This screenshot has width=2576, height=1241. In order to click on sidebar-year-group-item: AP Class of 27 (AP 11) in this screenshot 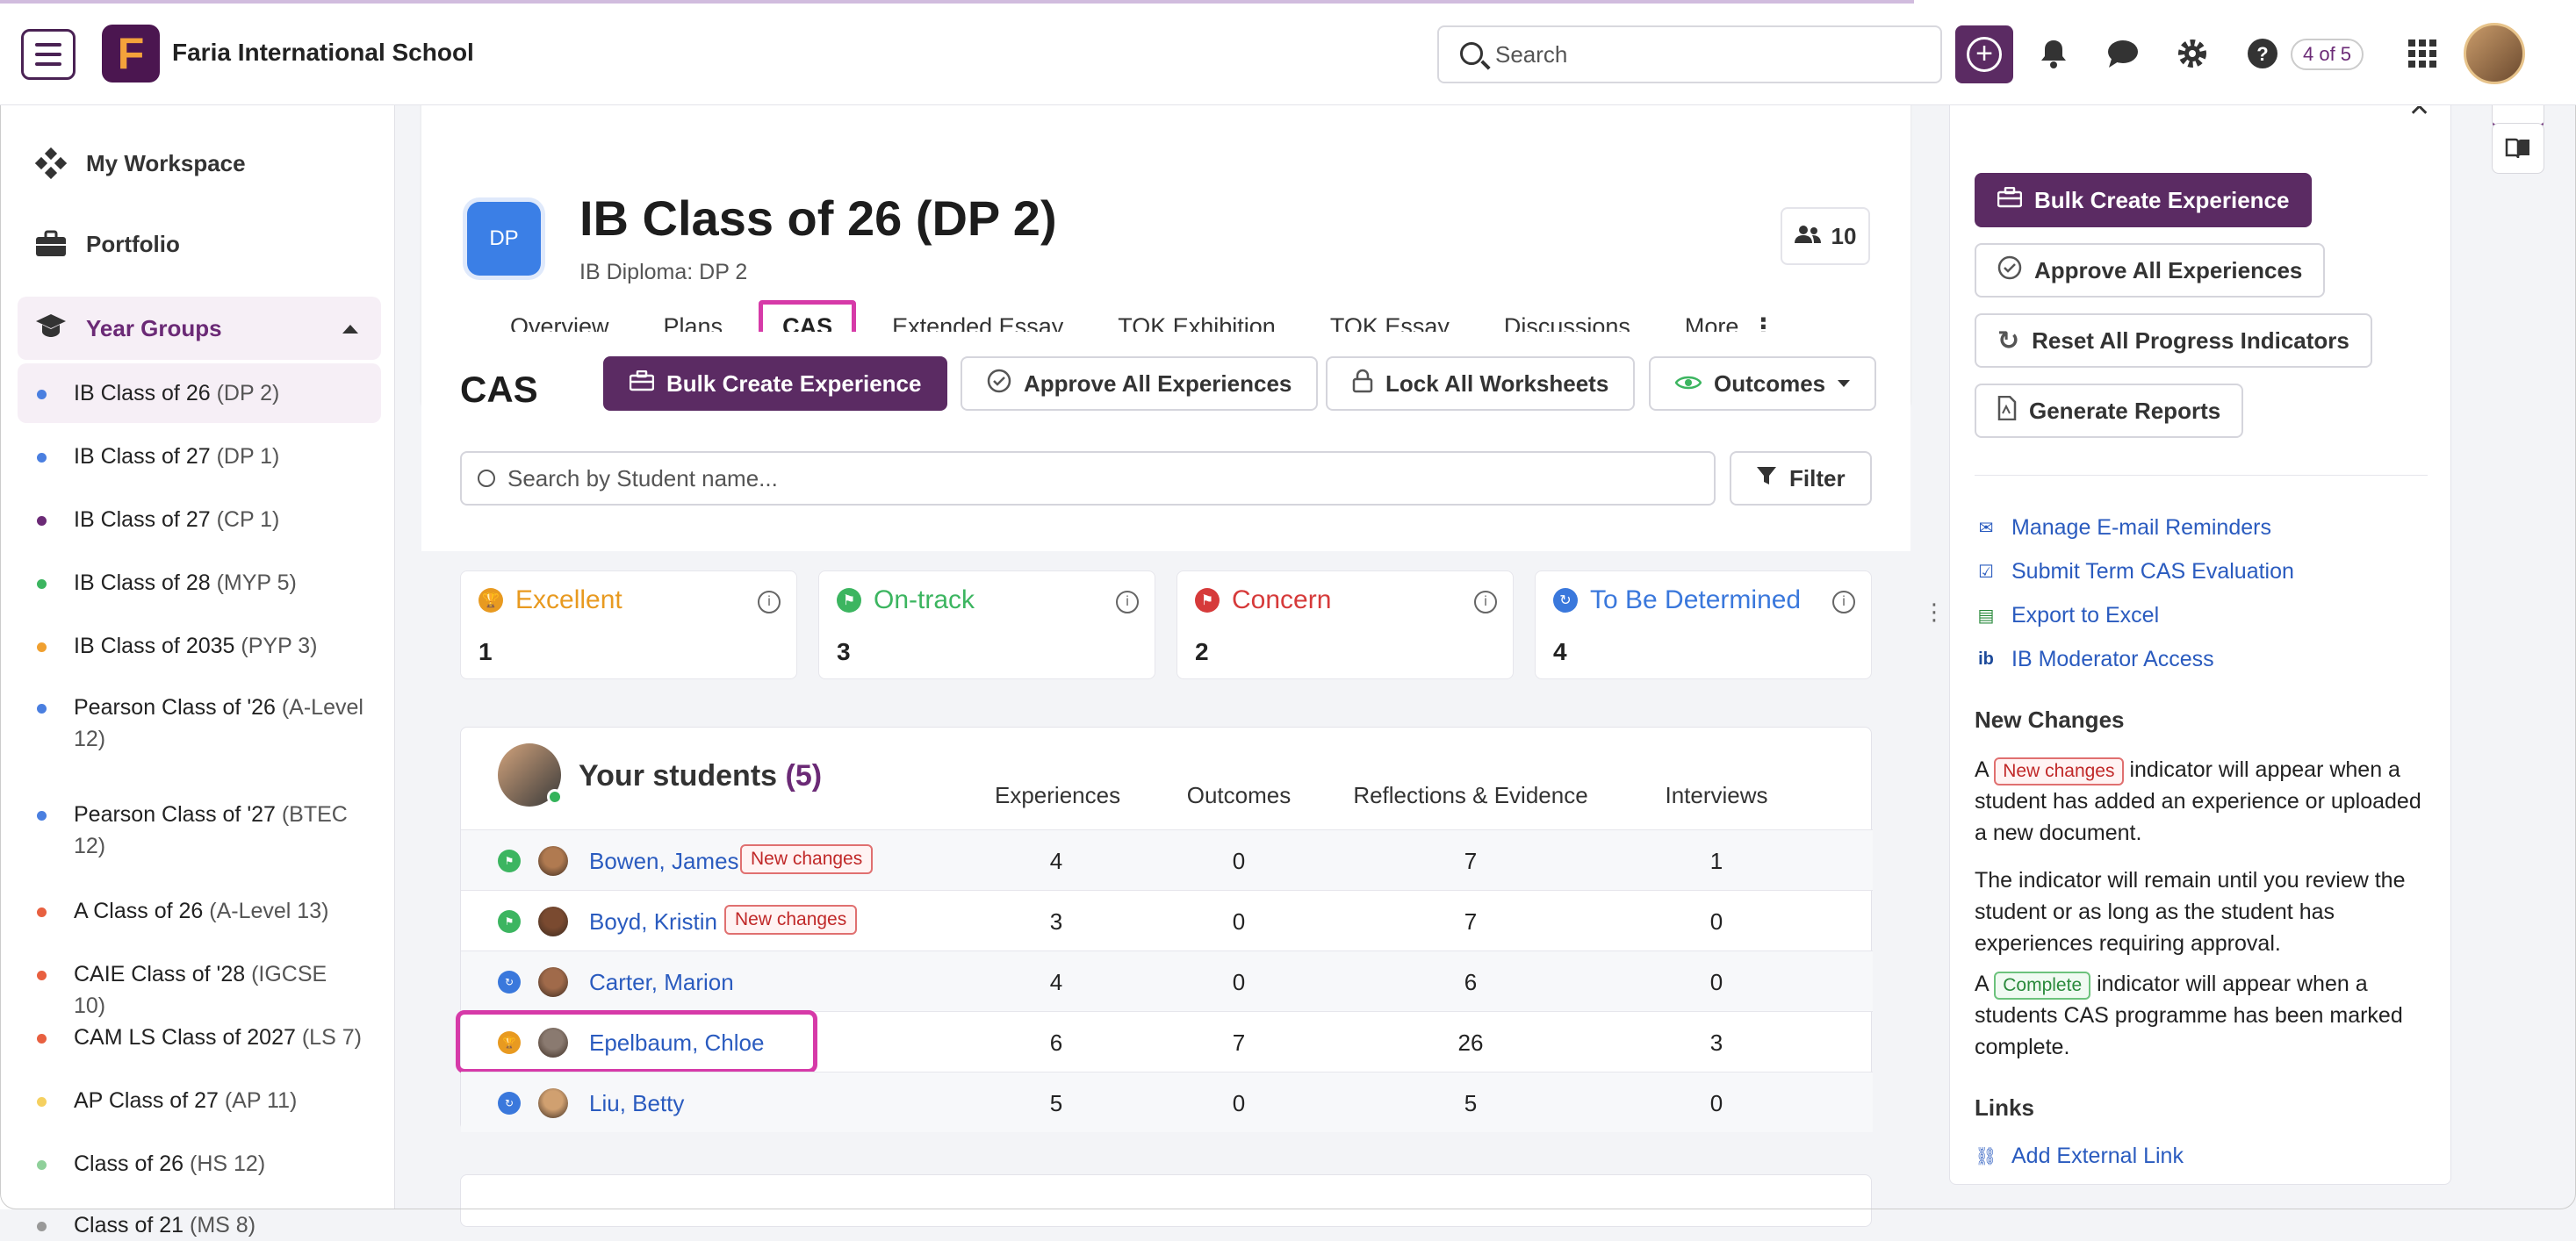, I will do `click(199, 1100)`.